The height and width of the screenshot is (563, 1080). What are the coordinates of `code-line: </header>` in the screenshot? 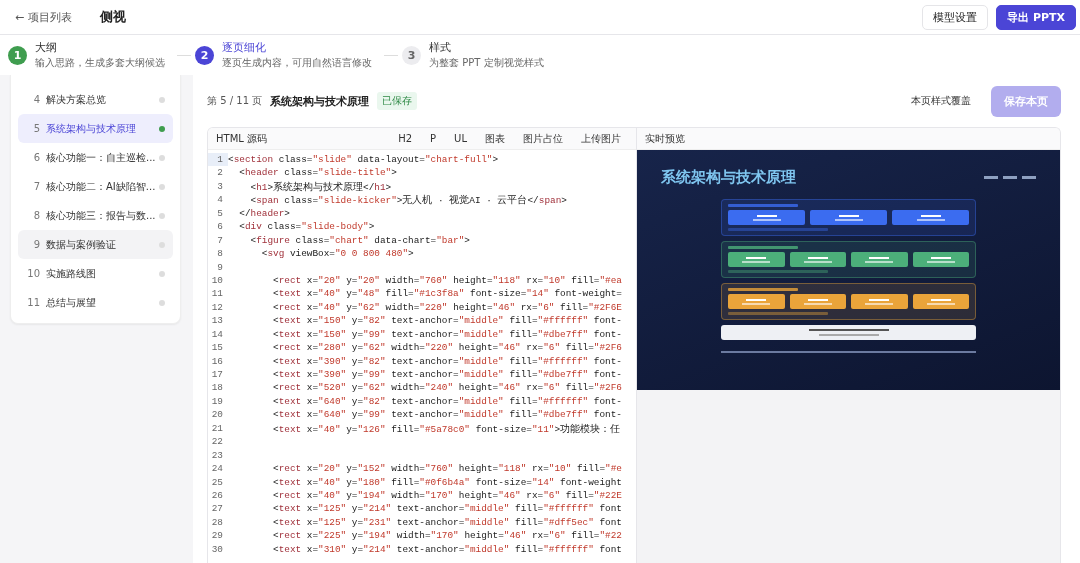 It's located at (264, 213).